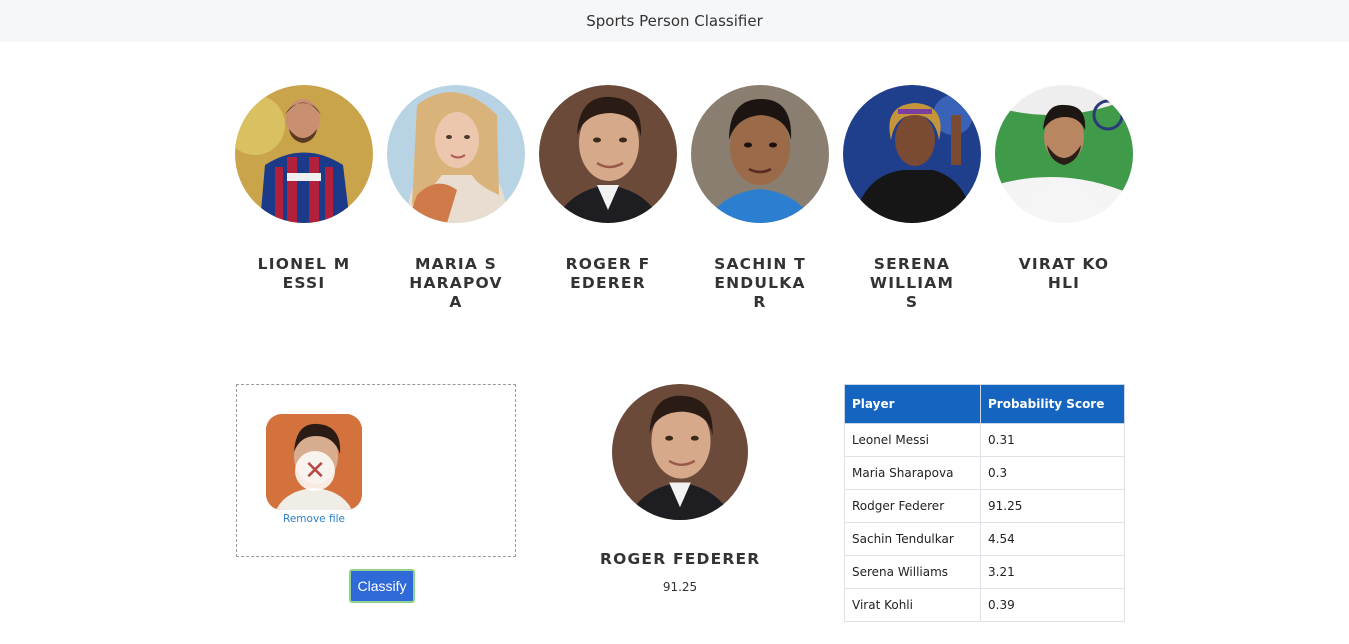 This screenshot has height=644, width=1349. Describe the element at coordinates (760, 154) in the screenshot. I see `tendulkar-photo` at that location.